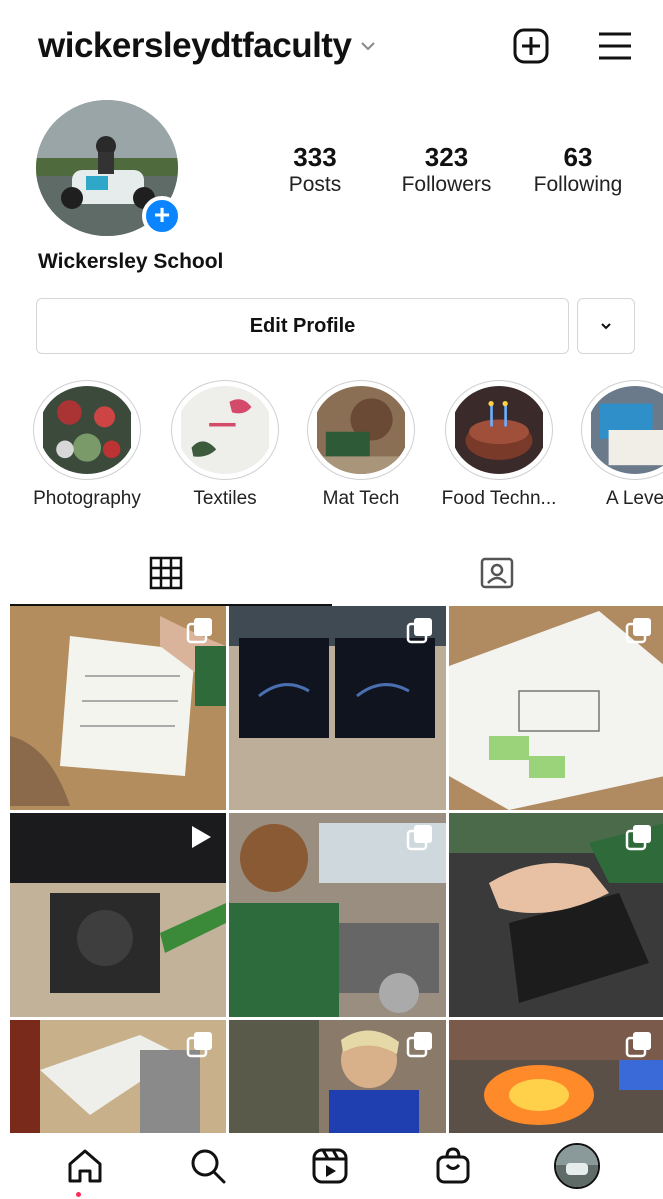 The height and width of the screenshot is (1199, 663). What do you see at coordinates (162, 216) in the screenshot?
I see `add-story-button: +` at bounding box center [162, 216].